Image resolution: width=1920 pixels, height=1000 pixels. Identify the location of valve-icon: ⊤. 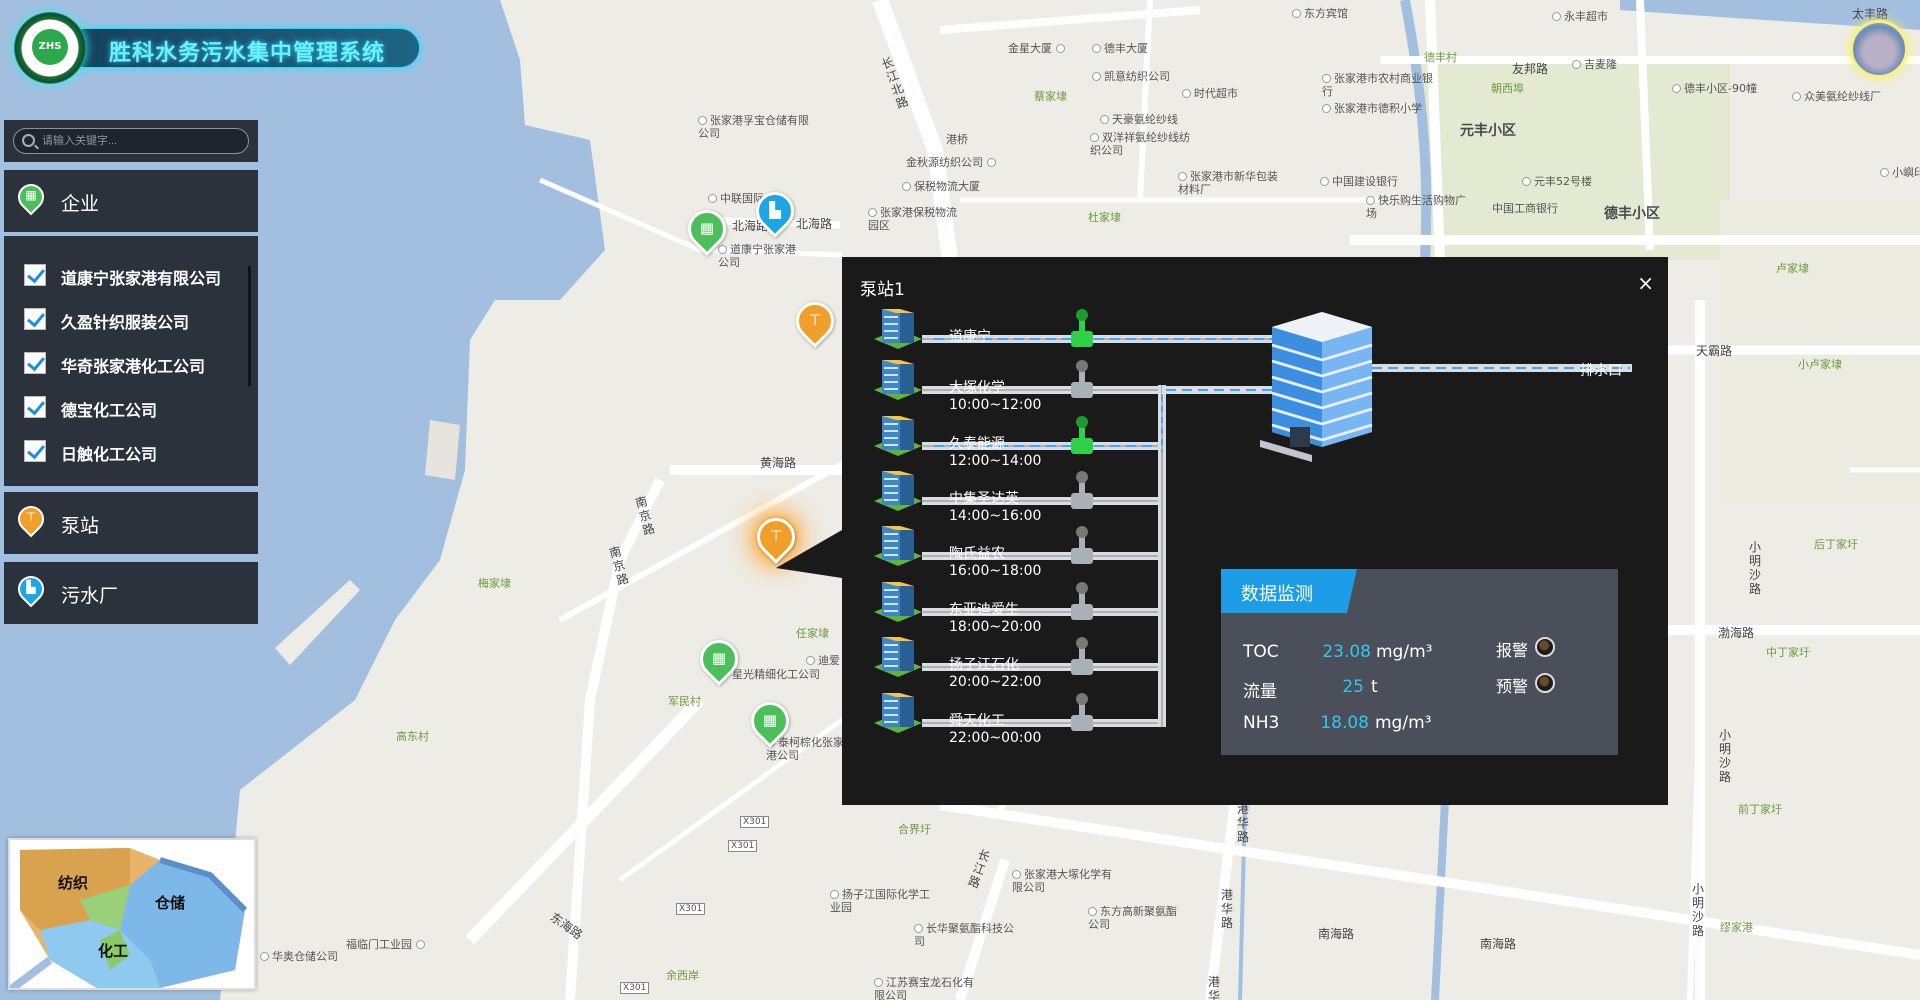
(815, 320).